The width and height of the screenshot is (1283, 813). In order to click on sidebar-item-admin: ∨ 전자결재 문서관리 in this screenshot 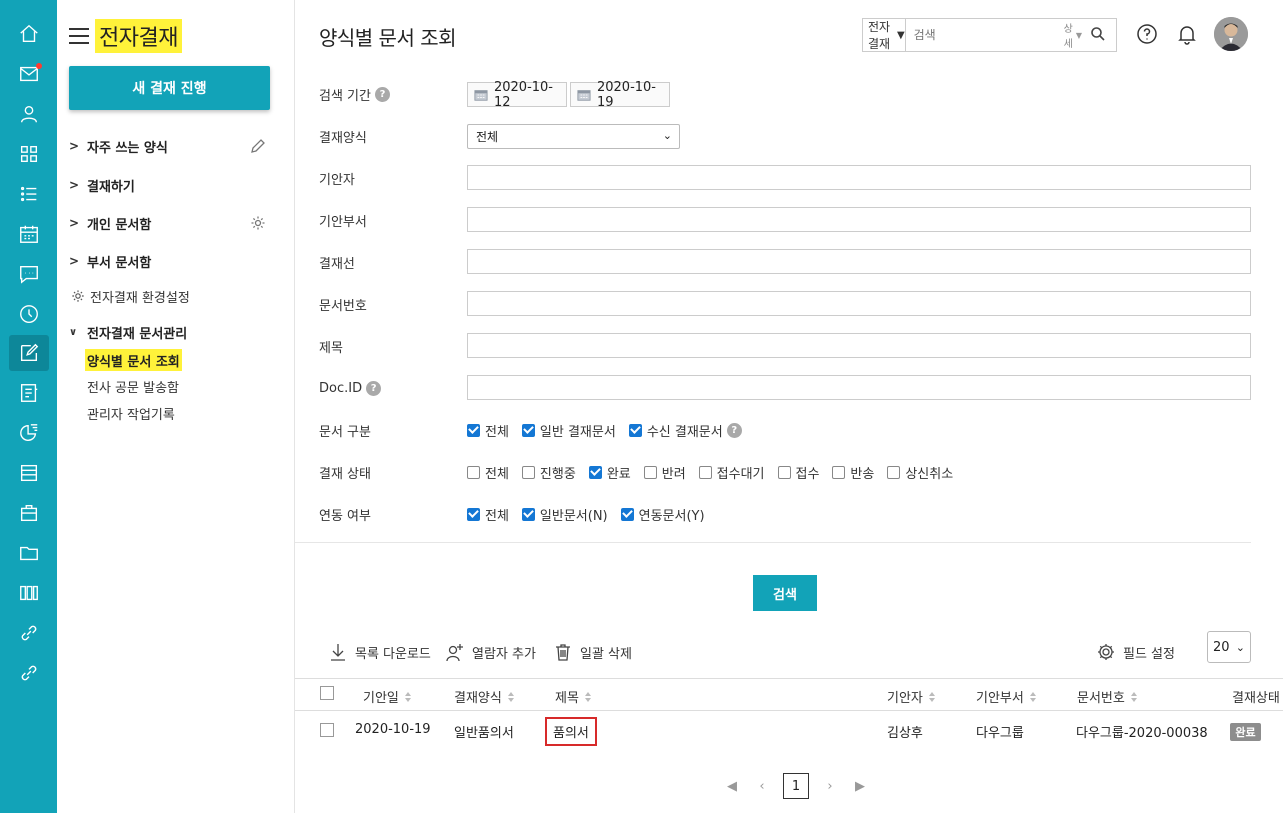, I will do `click(169, 332)`.